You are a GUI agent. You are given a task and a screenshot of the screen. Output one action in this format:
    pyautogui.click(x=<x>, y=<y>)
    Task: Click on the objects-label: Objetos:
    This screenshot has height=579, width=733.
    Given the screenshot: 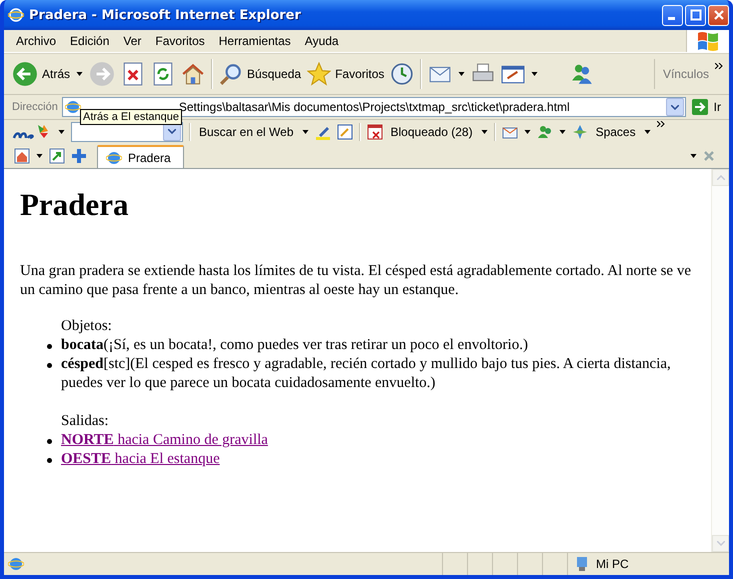 What is the action you would take?
    pyautogui.click(x=87, y=326)
    